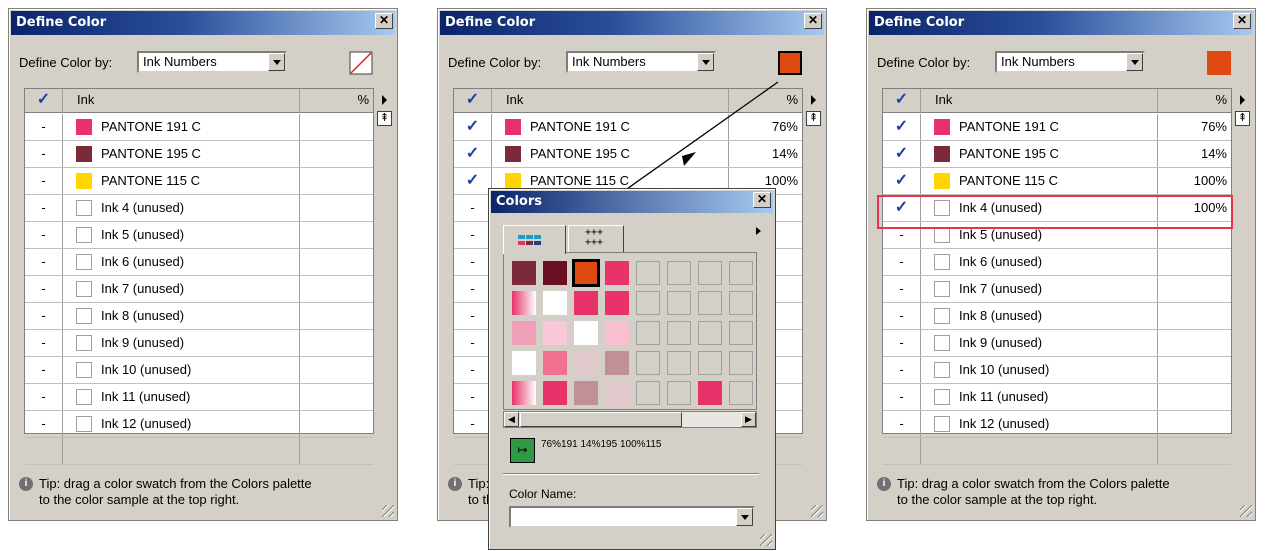 The image size is (1266, 551). What do you see at coordinates (1242, 21) in the screenshot?
I see `close-button: ✕` at bounding box center [1242, 21].